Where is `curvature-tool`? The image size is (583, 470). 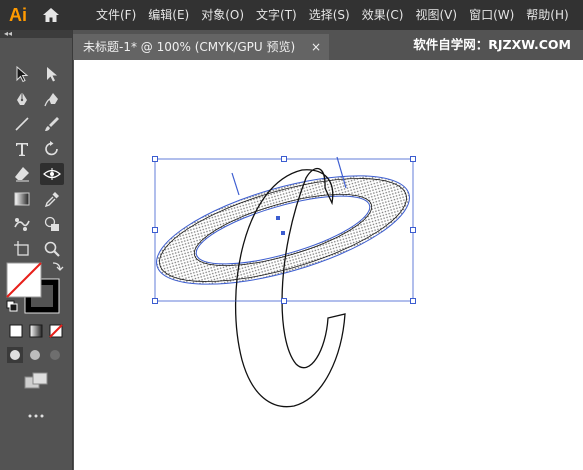
curvature-tool is located at coordinates (52, 99).